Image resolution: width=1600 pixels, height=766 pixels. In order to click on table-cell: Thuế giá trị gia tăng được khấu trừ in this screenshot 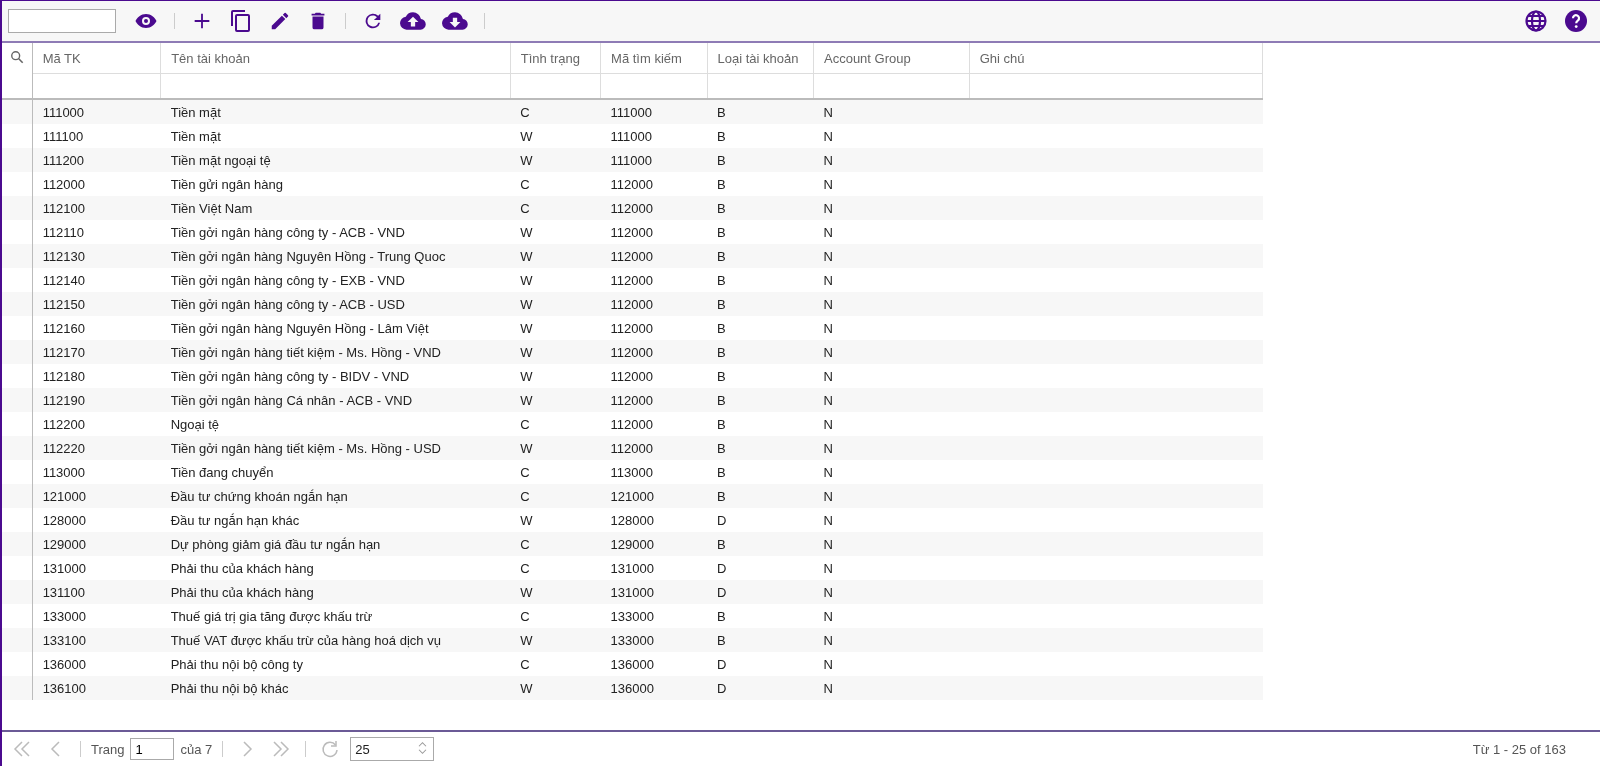, I will do `click(335, 616)`.